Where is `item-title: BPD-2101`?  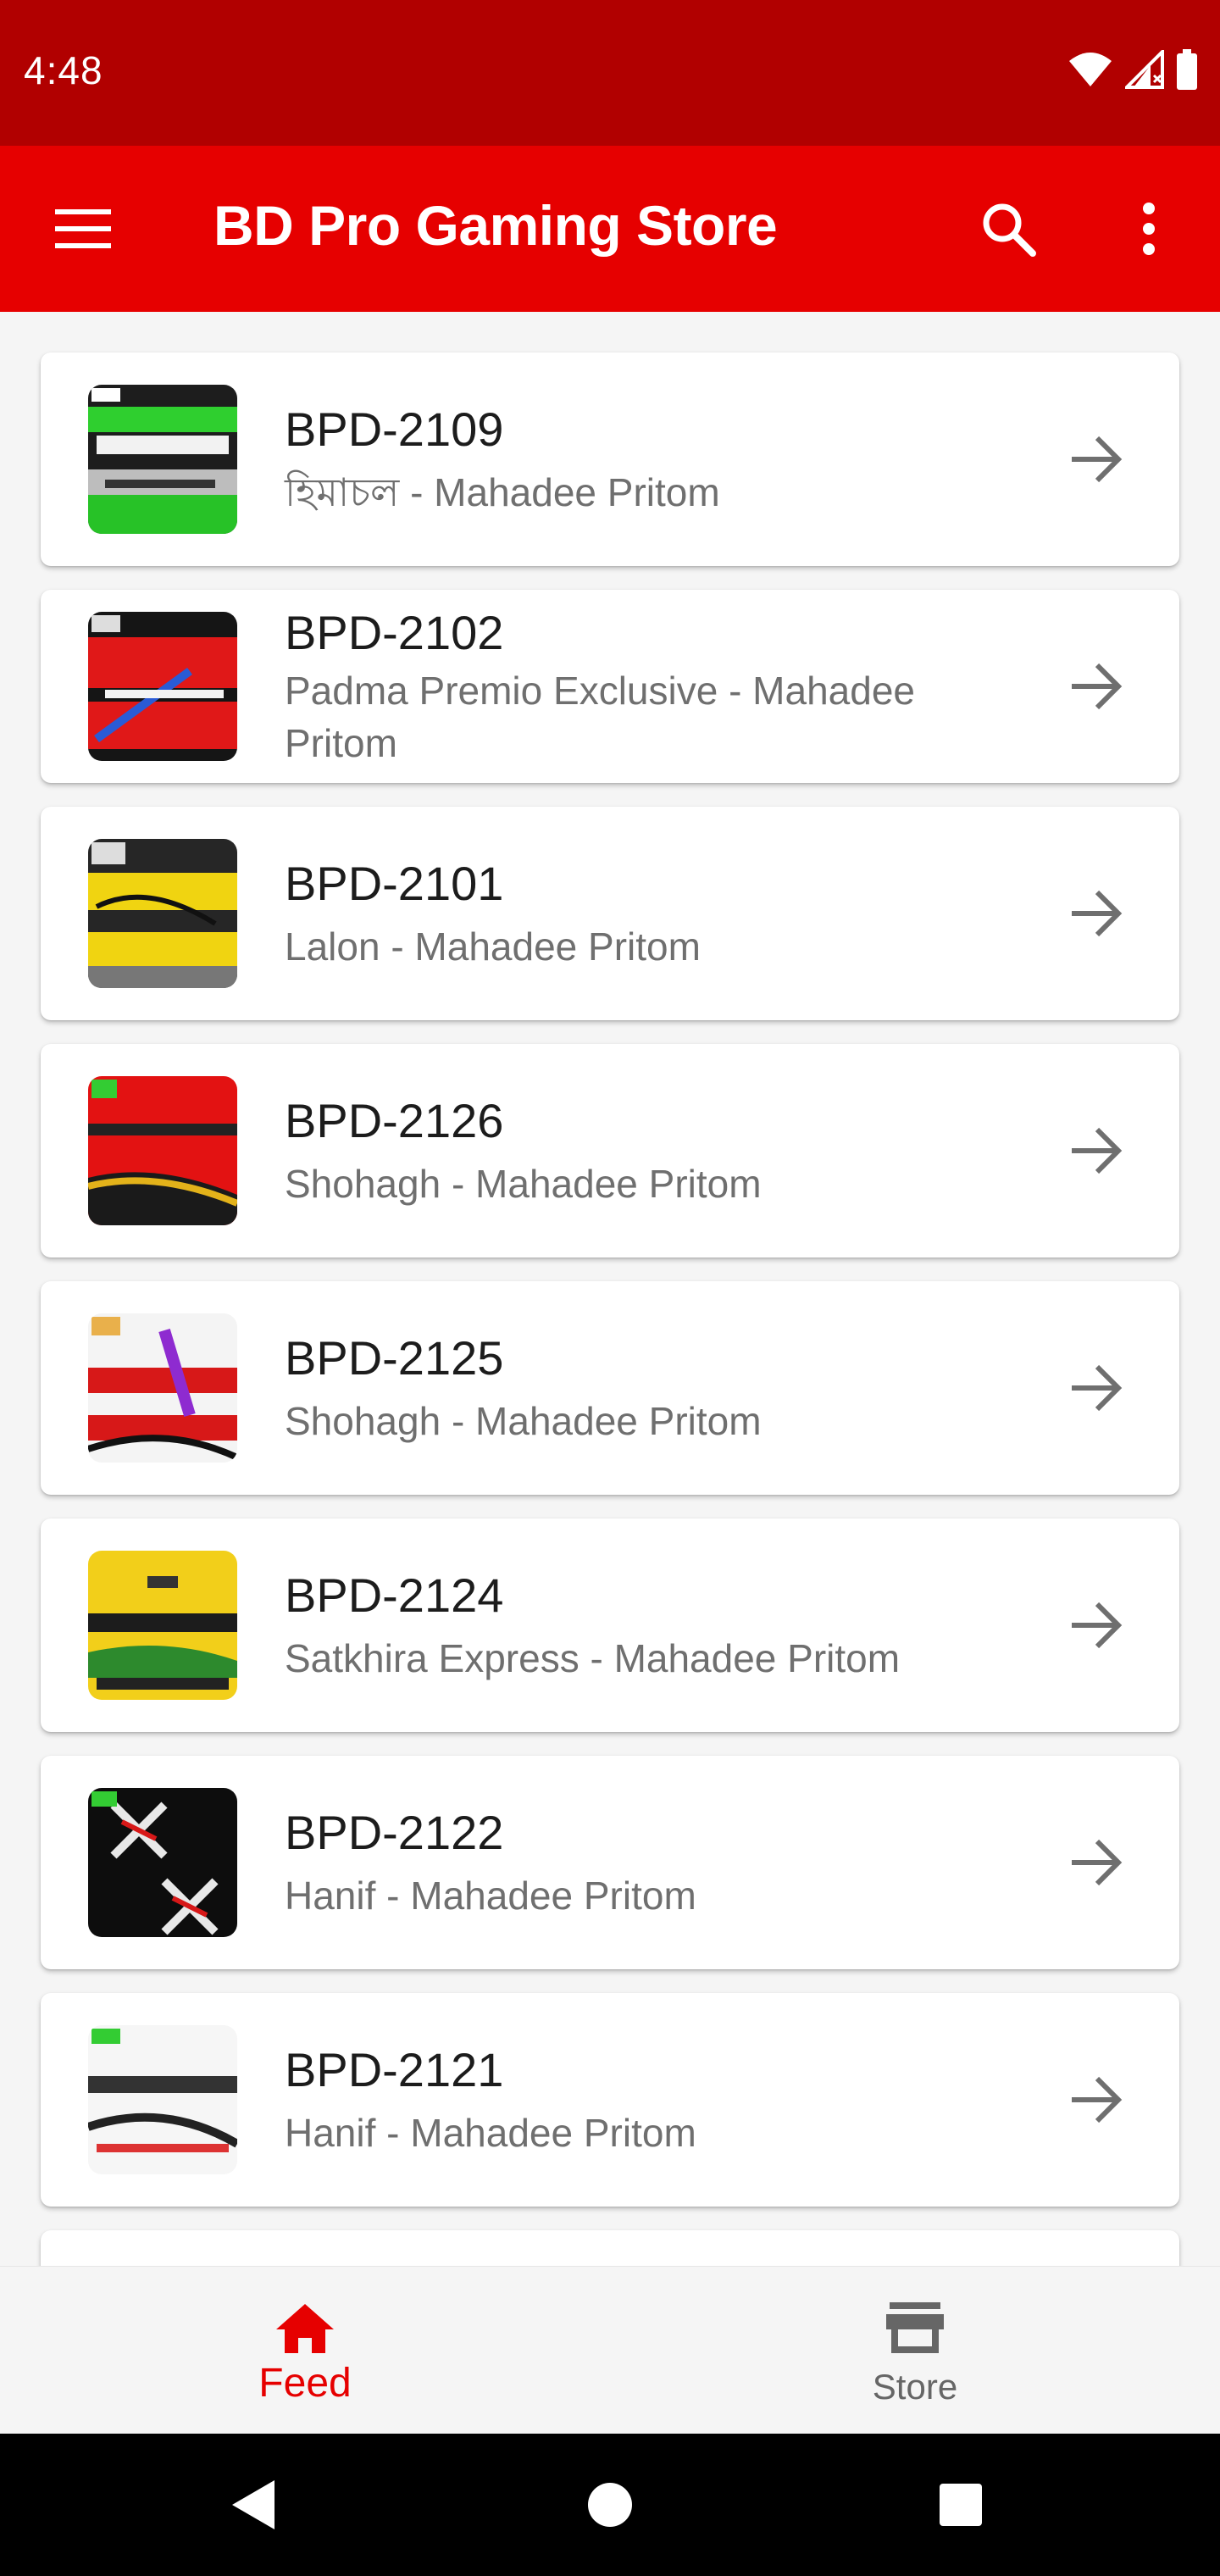 item-title: BPD-2101 is located at coordinates (394, 883).